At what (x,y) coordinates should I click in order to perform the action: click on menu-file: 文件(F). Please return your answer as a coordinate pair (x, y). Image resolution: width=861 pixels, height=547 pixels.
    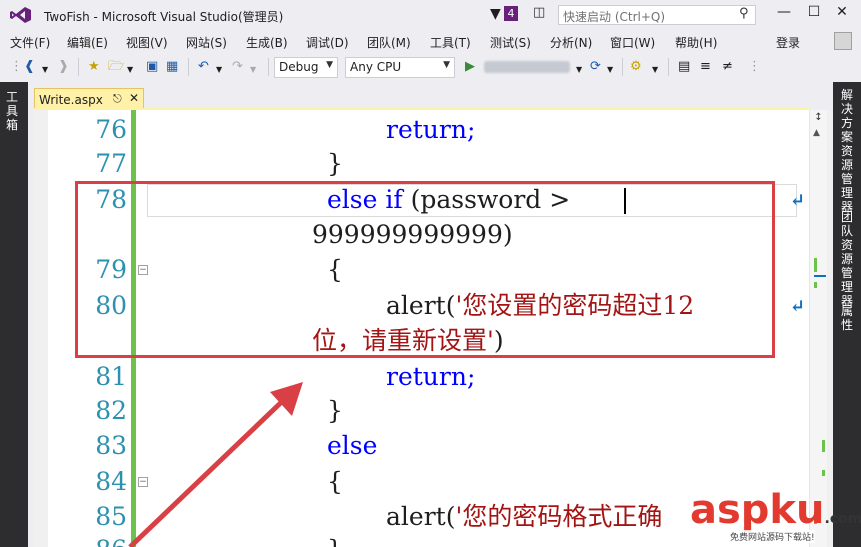
    Looking at the image, I should click on (30, 42).